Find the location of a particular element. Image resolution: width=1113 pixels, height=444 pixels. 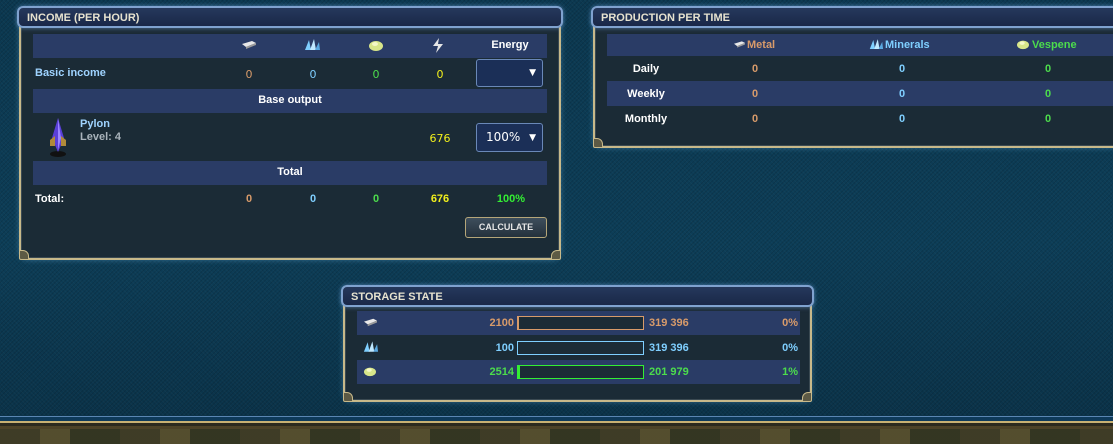

totals-metal: 0 is located at coordinates (249, 199).